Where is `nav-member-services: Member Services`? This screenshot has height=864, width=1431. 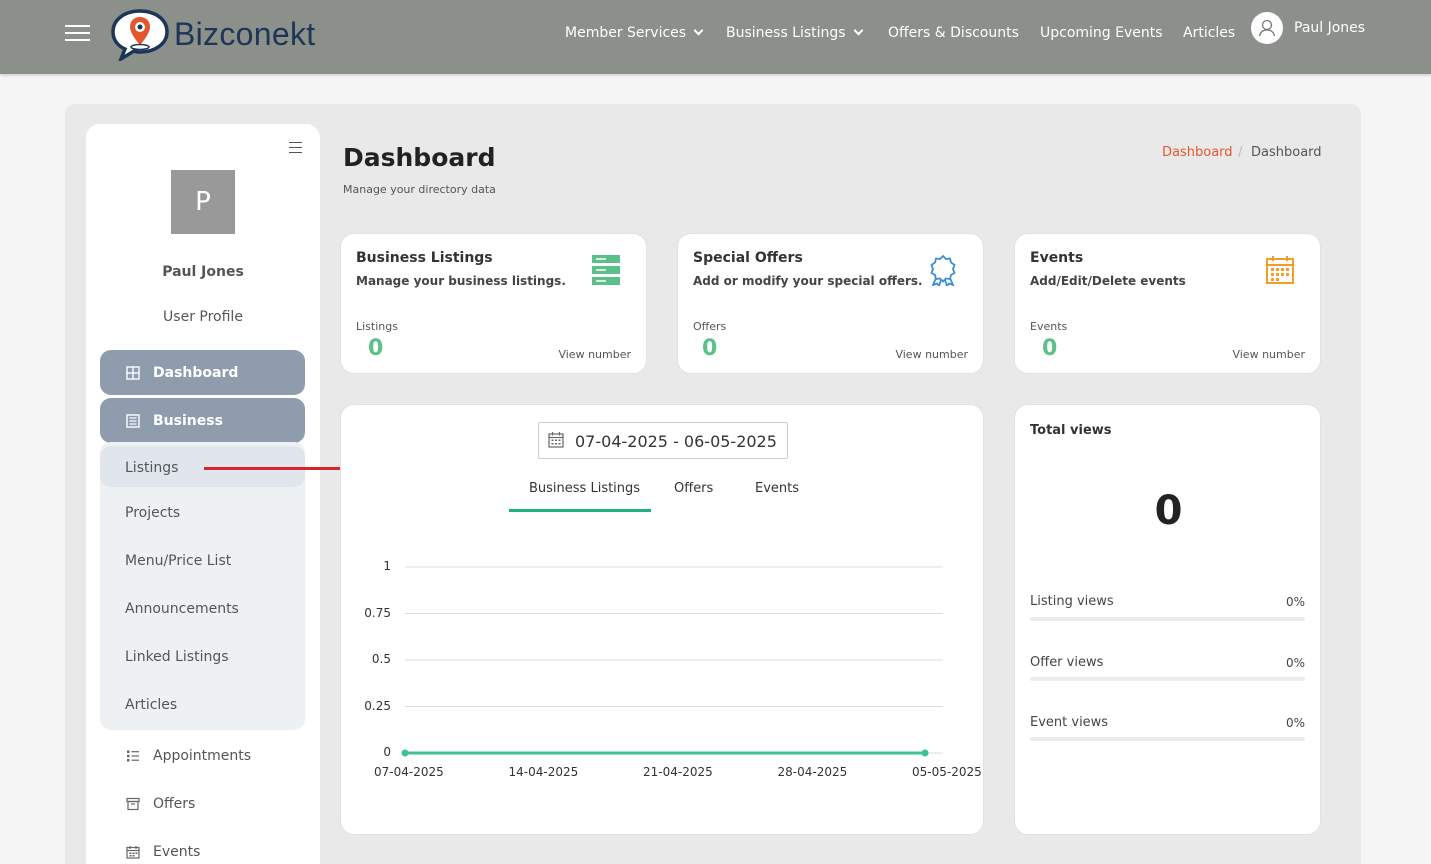
nav-member-services: Member Services is located at coordinates (634, 33).